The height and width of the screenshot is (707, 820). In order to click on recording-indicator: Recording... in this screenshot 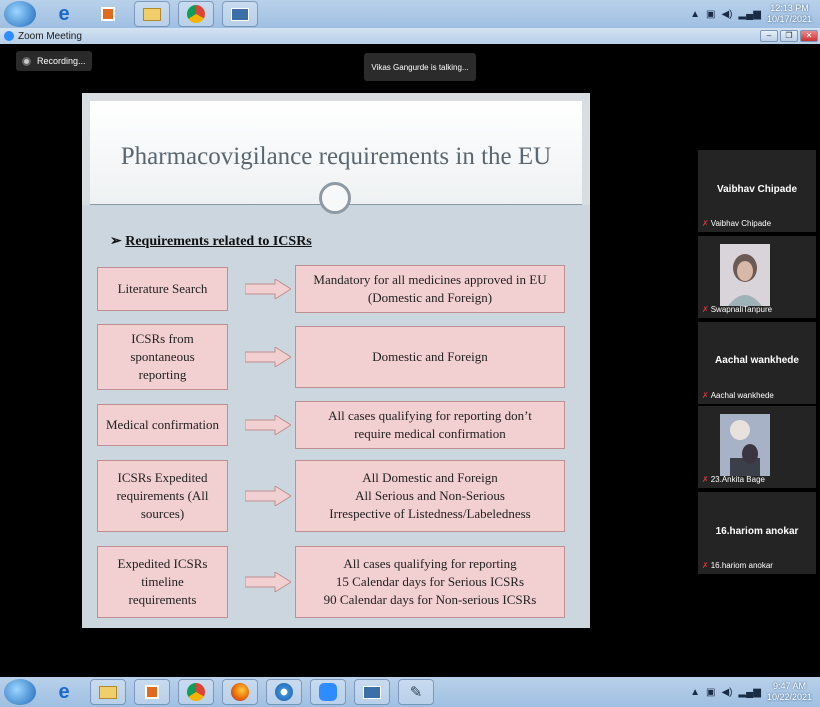, I will do `click(54, 61)`.